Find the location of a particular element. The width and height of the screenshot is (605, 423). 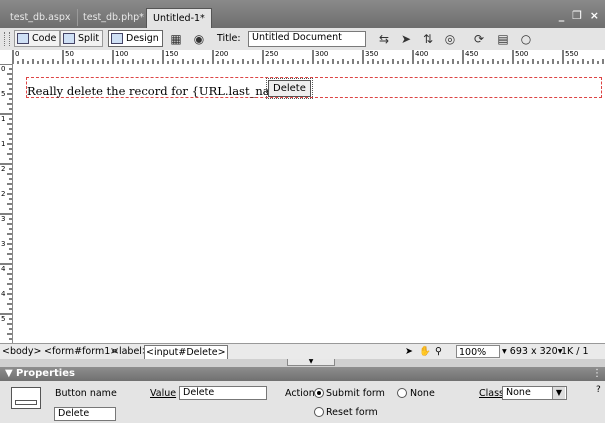

value-input: Delete is located at coordinates (223, 393).